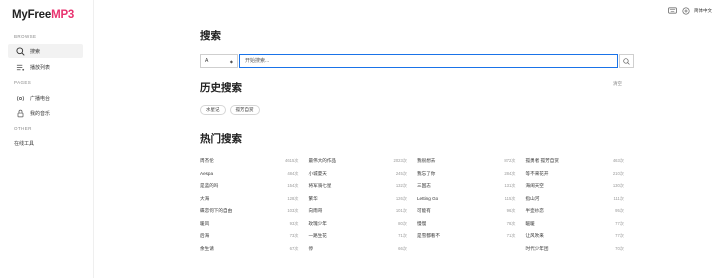 This screenshot has width=720, height=278. I want to click on hot-item: 一路生花 71次, so click(358, 236).